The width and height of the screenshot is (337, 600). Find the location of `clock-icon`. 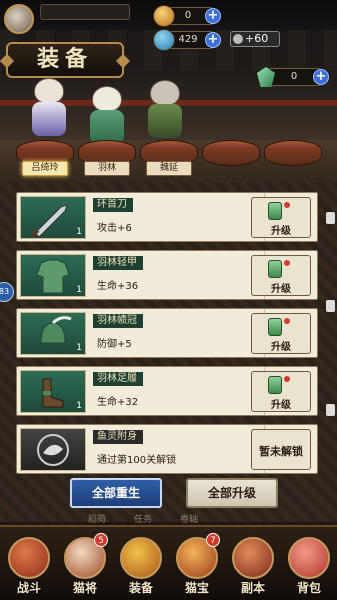

clock-icon is located at coordinates (238, 39).